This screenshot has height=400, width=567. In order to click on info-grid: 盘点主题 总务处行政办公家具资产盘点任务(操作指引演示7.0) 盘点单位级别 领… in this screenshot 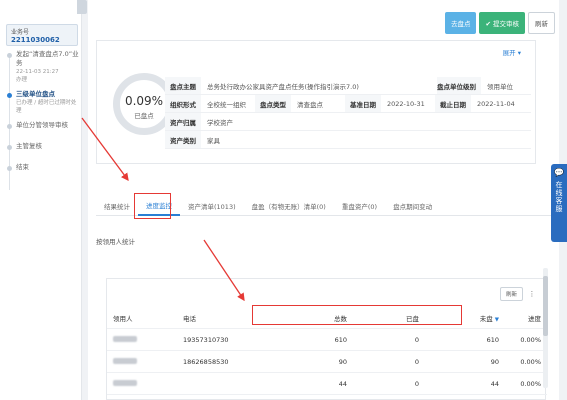, I will do `click(348, 113)`.